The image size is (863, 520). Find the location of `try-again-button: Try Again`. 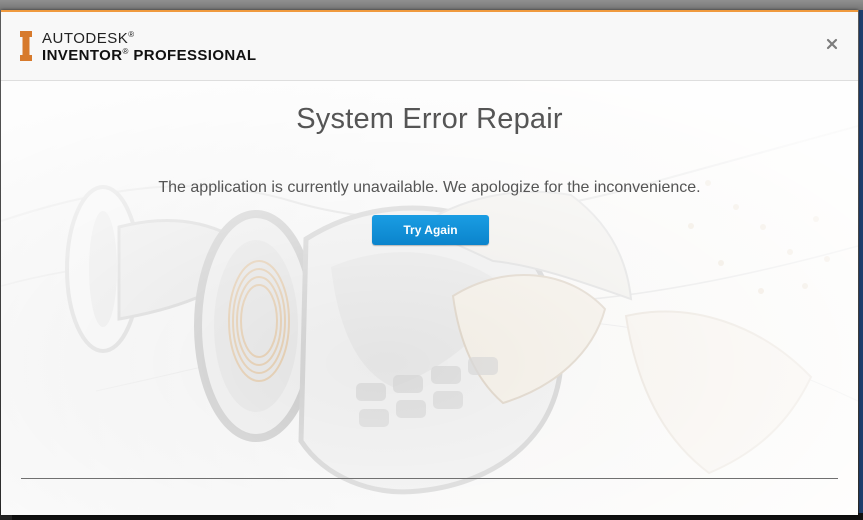

try-again-button: Try Again is located at coordinates (430, 230).